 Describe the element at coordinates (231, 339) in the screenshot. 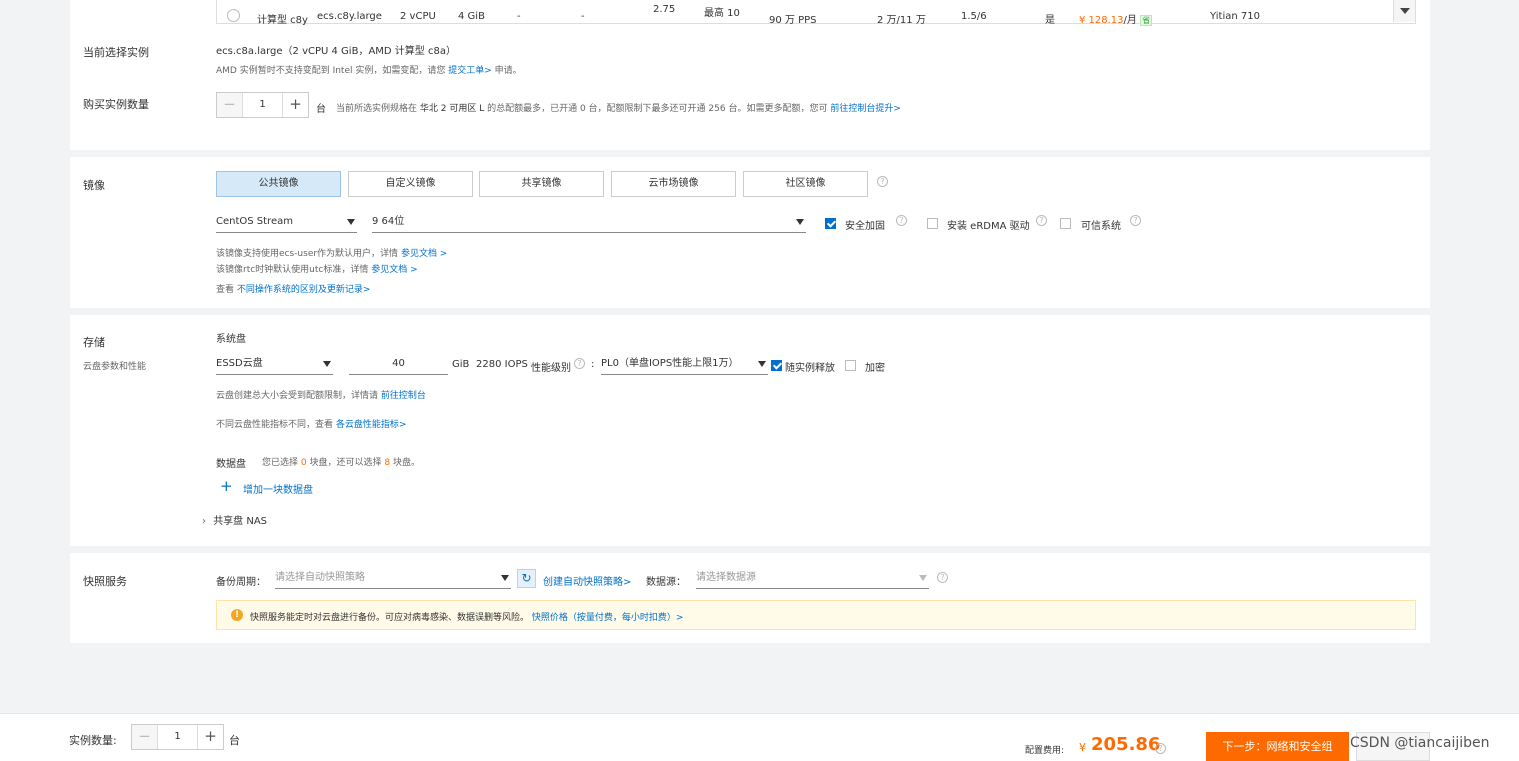

I see `system-disk-label: 系统盘` at that location.